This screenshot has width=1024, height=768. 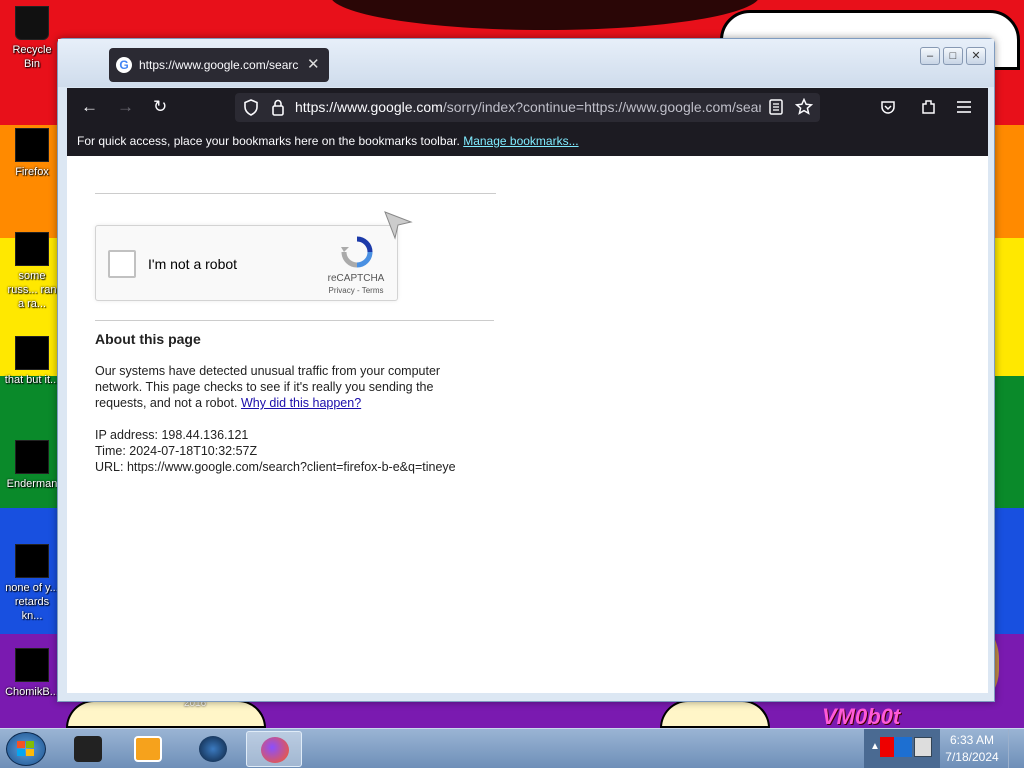 What do you see at coordinates (148, 339) in the screenshot?
I see `about-heading: About this page` at bounding box center [148, 339].